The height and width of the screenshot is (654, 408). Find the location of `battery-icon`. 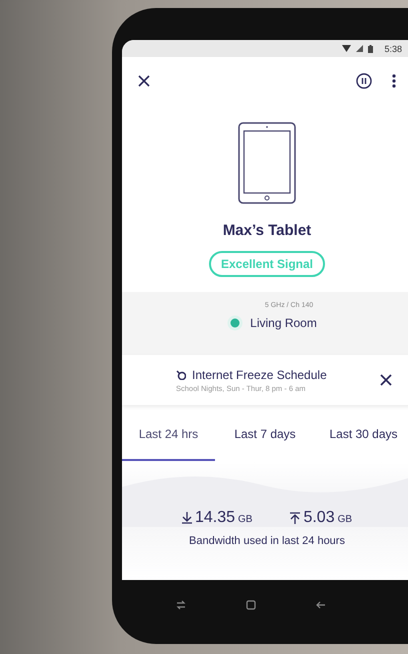

battery-icon is located at coordinates (371, 48).